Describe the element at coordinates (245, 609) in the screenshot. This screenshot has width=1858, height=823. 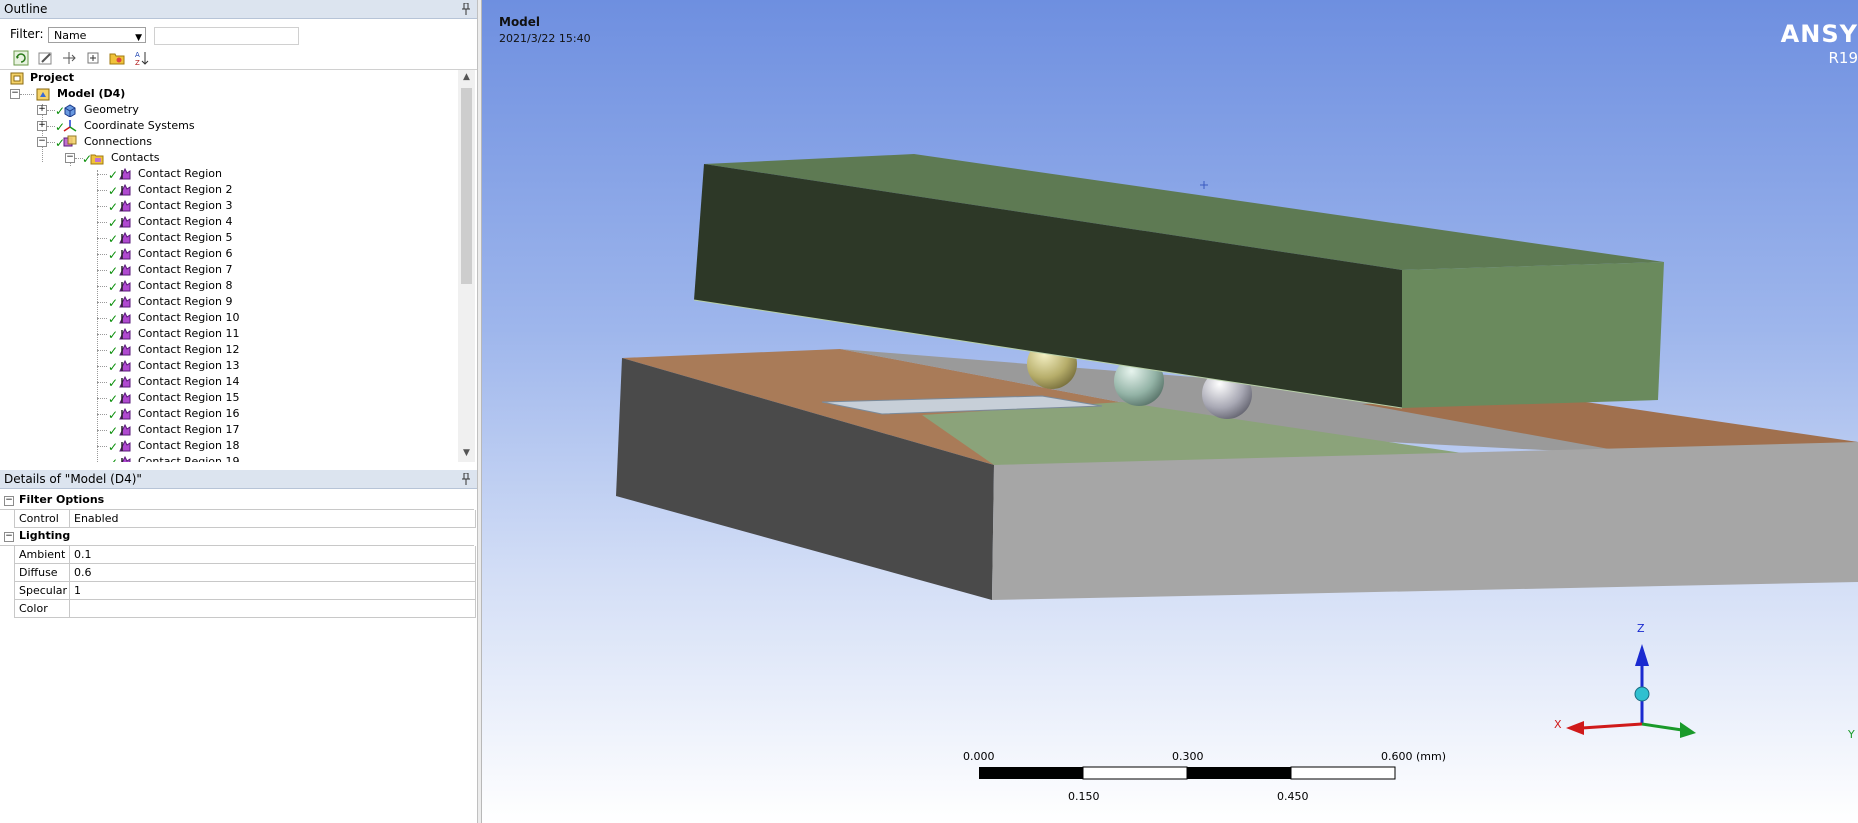
I see `details-row-color: Color` at that location.